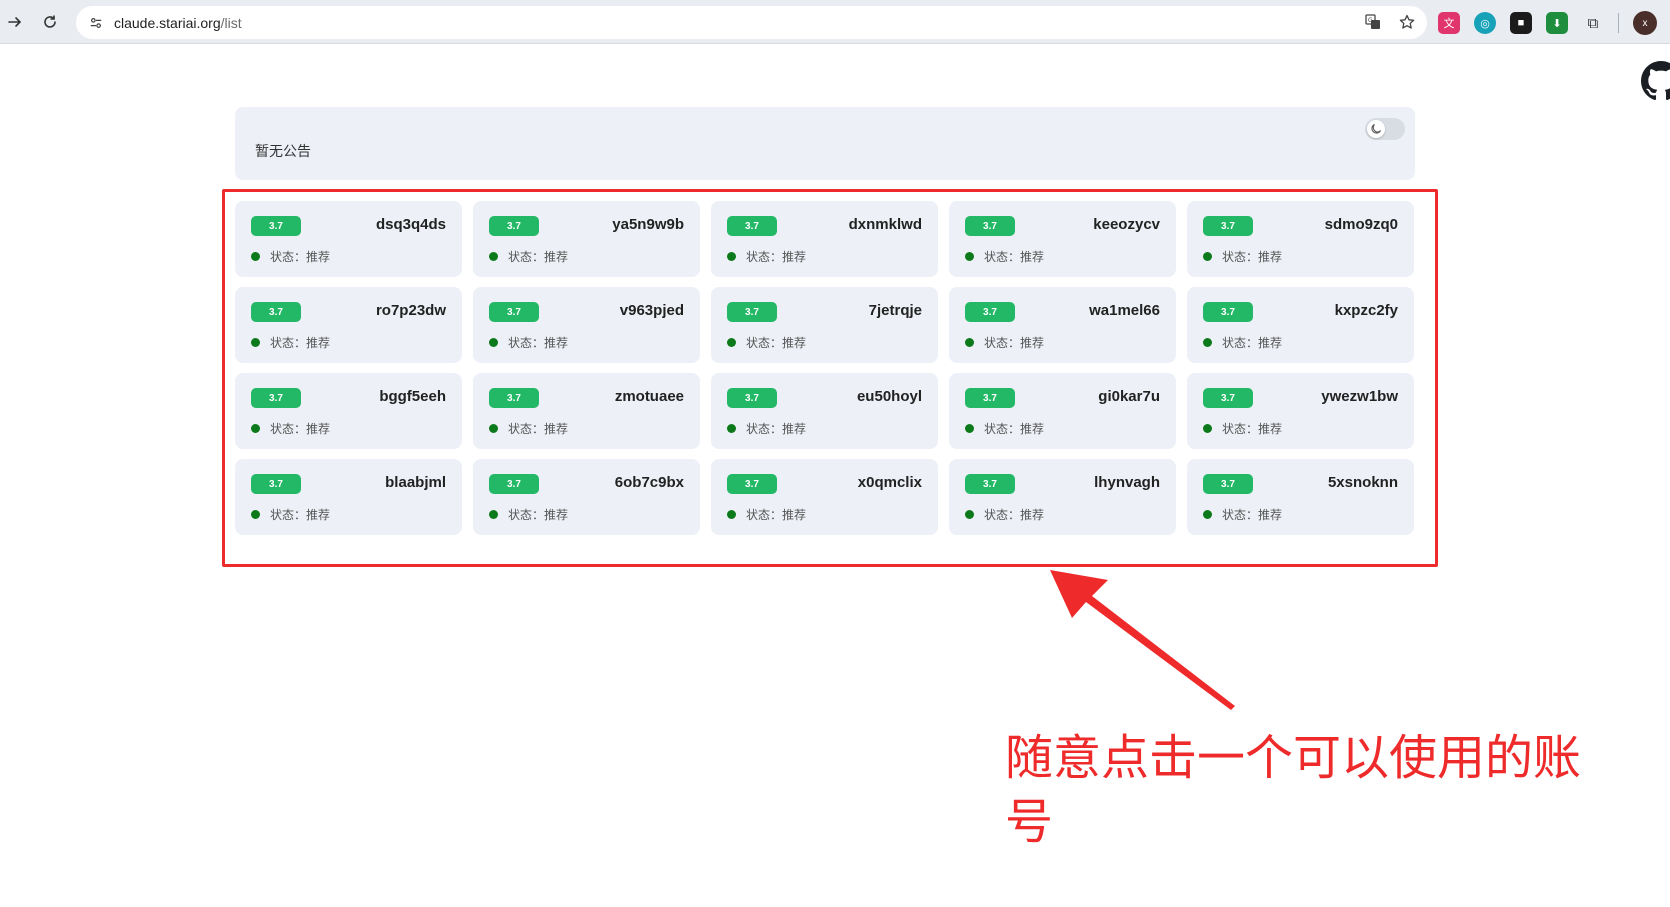 The image size is (1670, 907). Describe the element at coordinates (1593, 23) in the screenshot. I see `extensions-puzzle-icon: ⧉` at that location.